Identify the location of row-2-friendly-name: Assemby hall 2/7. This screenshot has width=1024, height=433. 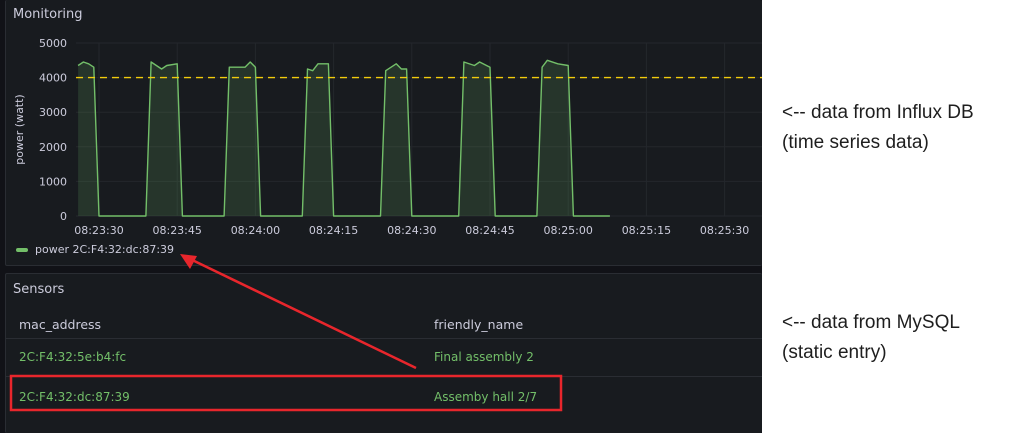
(486, 397).